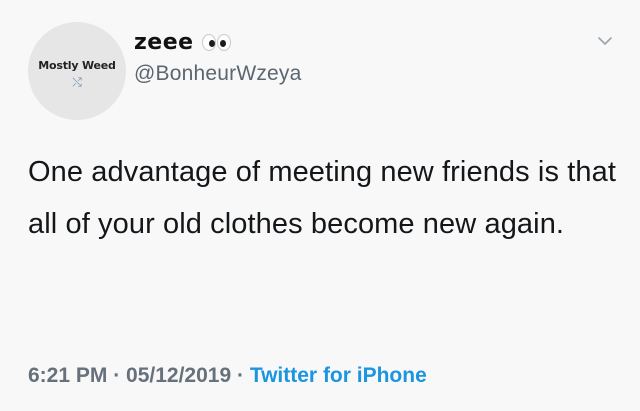 The width and height of the screenshot is (640, 411). What do you see at coordinates (164, 42) in the screenshot?
I see `display-name: zeee` at bounding box center [164, 42].